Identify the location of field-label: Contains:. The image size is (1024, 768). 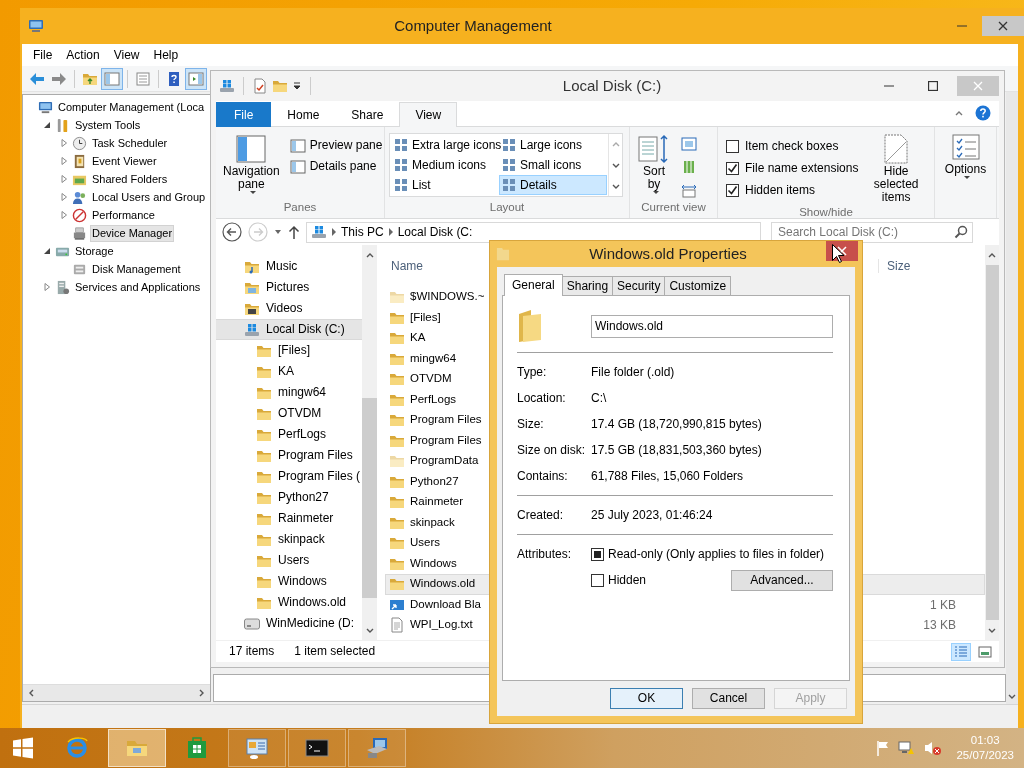
(543, 476).